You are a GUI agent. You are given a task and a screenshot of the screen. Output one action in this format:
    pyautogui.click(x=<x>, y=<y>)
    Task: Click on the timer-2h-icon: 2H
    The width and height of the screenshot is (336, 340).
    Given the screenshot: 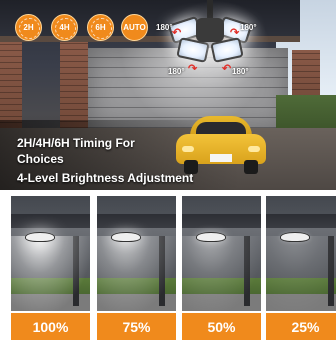 What is the action you would take?
    pyautogui.click(x=28, y=27)
    